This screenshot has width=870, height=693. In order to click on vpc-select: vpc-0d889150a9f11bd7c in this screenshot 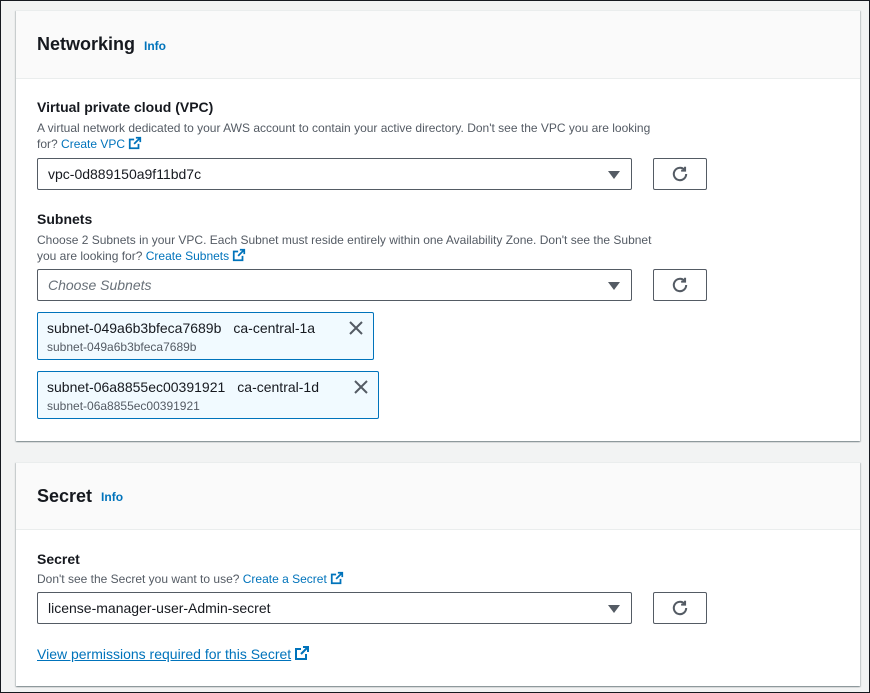, I will do `click(334, 174)`.